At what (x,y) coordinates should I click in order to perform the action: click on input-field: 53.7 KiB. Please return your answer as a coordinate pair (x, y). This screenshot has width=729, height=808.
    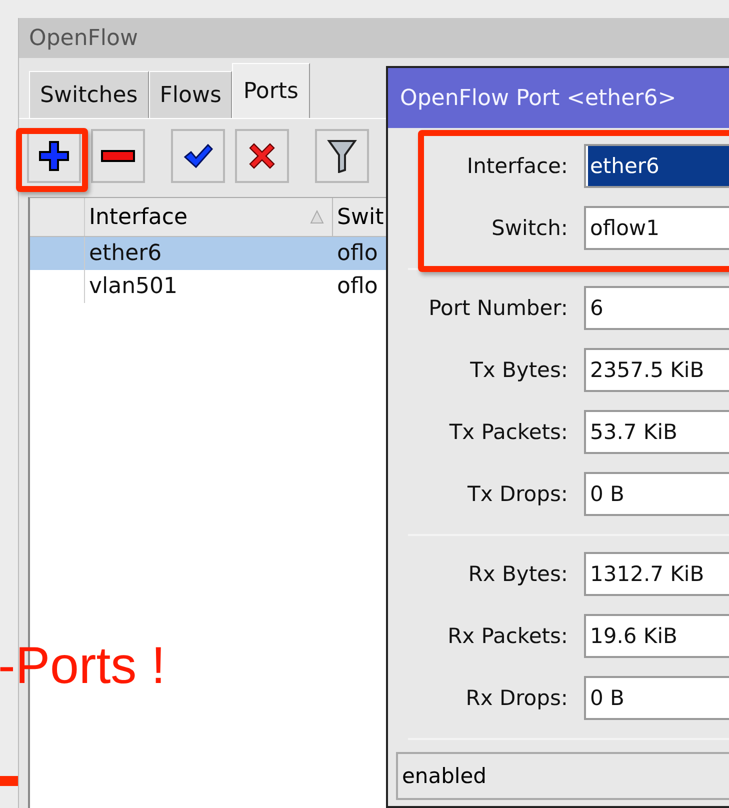
    Looking at the image, I should click on (656, 432).